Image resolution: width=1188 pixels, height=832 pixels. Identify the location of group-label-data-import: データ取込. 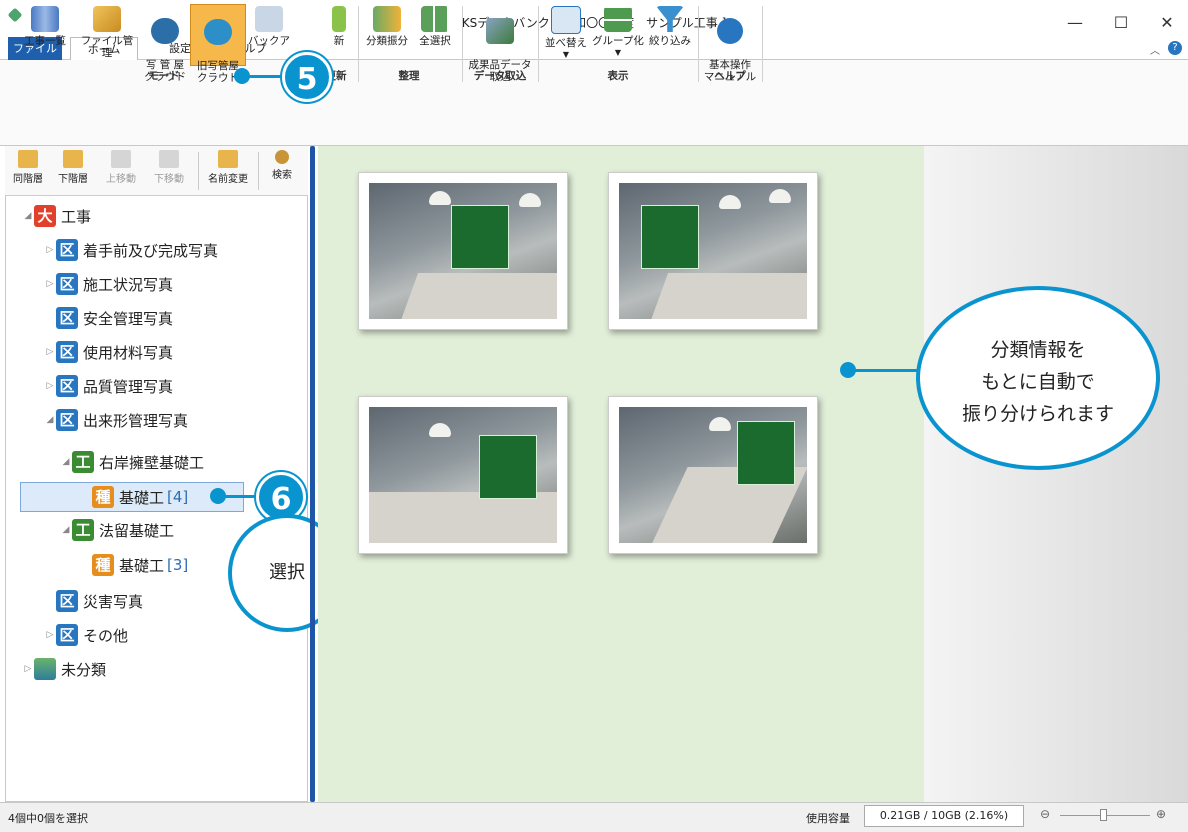
(500, 76).